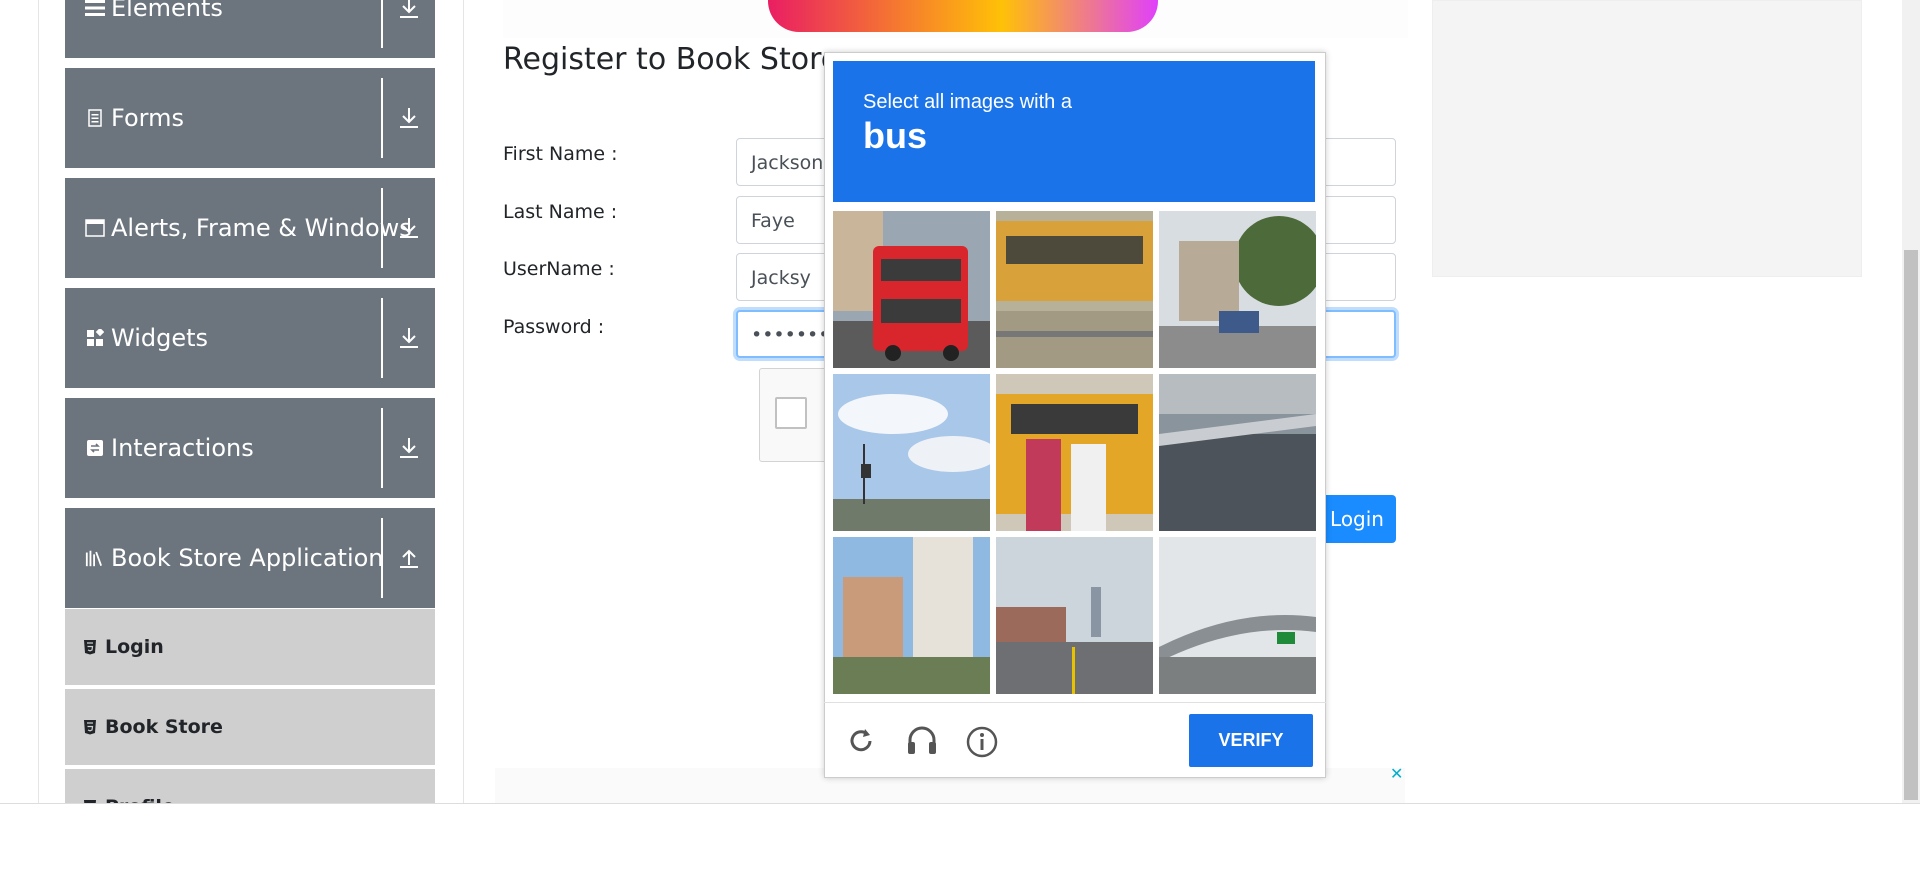 Image resolution: width=1920 pixels, height=878 pixels. I want to click on sidebar-group-label: Alerts, Frame & Windows, so click(261, 228).